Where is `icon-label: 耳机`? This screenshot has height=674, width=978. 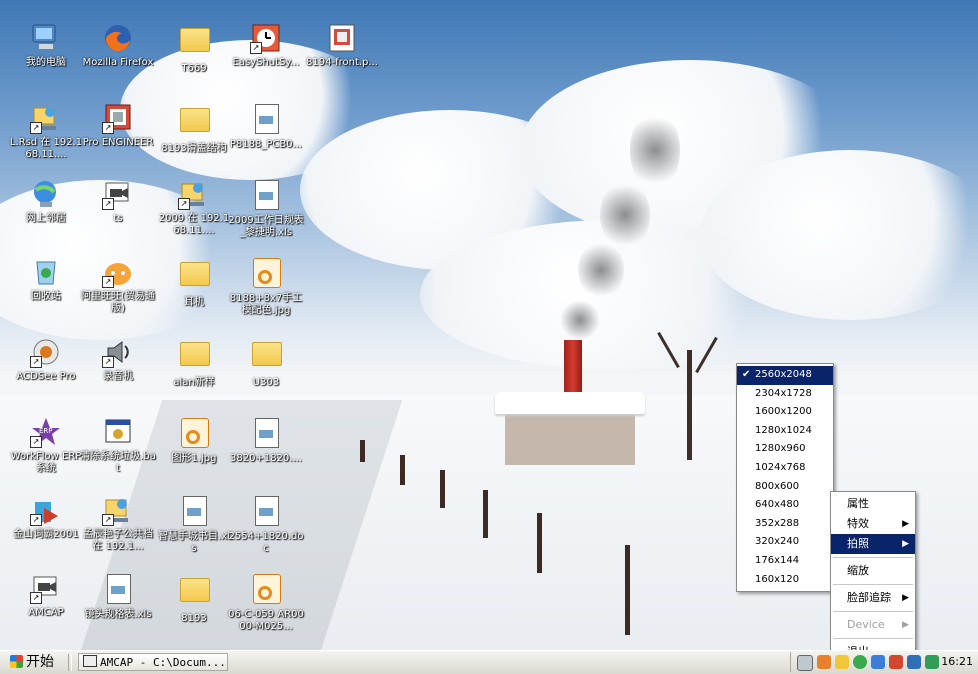
icon-label: 耳机 is located at coordinates (194, 302).